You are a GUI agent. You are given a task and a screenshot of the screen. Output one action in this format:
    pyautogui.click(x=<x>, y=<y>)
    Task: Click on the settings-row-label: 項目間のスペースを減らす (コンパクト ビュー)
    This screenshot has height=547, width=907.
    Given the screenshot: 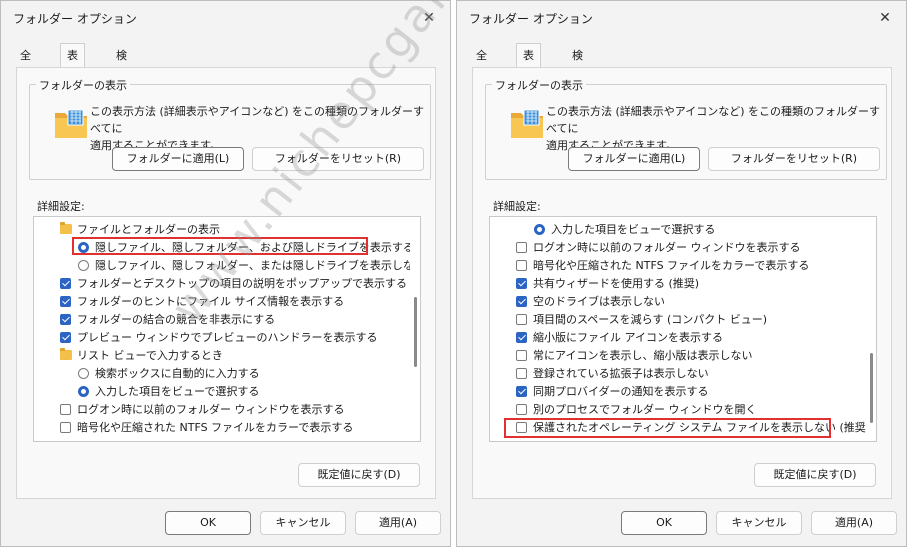 What is the action you would take?
    pyautogui.click(x=650, y=319)
    